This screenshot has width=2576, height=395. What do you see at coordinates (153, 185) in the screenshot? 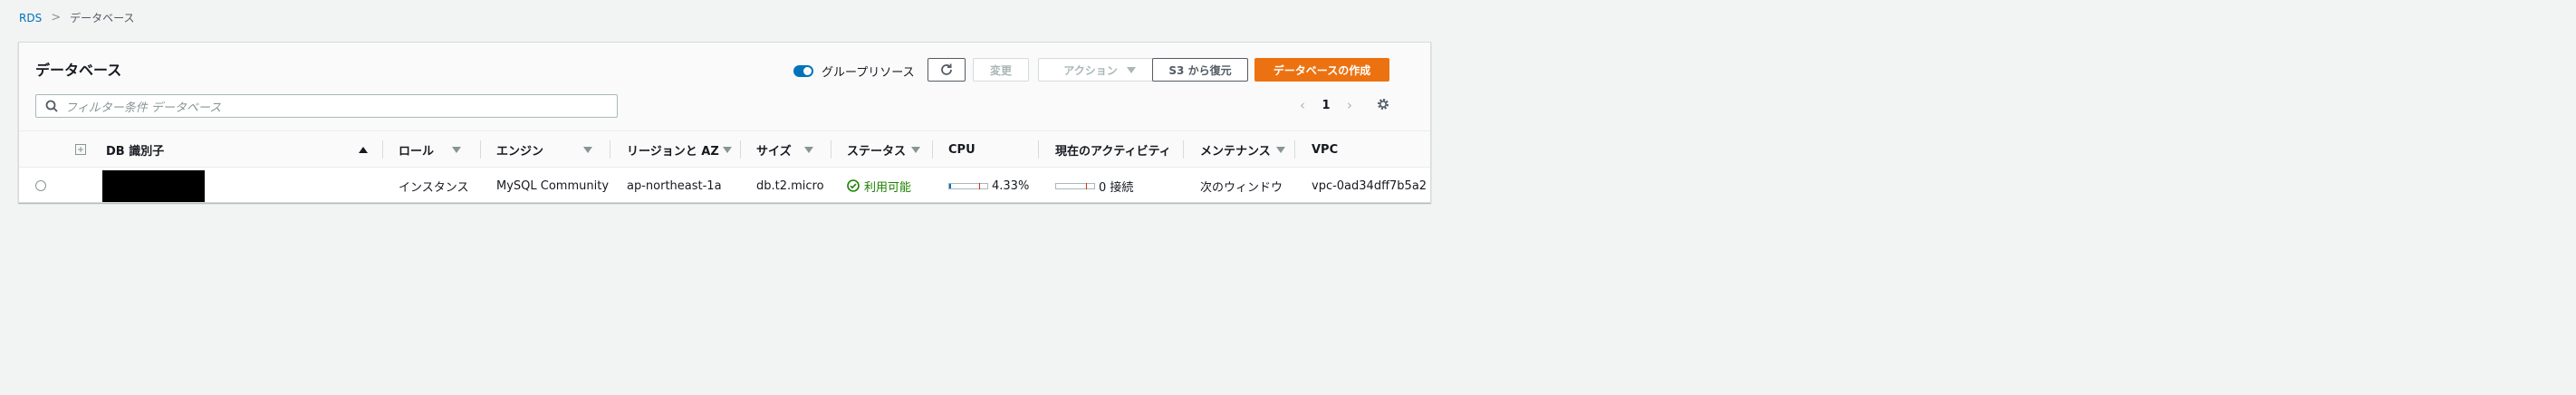
I see `db-identifier-redacted` at bounding box center [153, 185].